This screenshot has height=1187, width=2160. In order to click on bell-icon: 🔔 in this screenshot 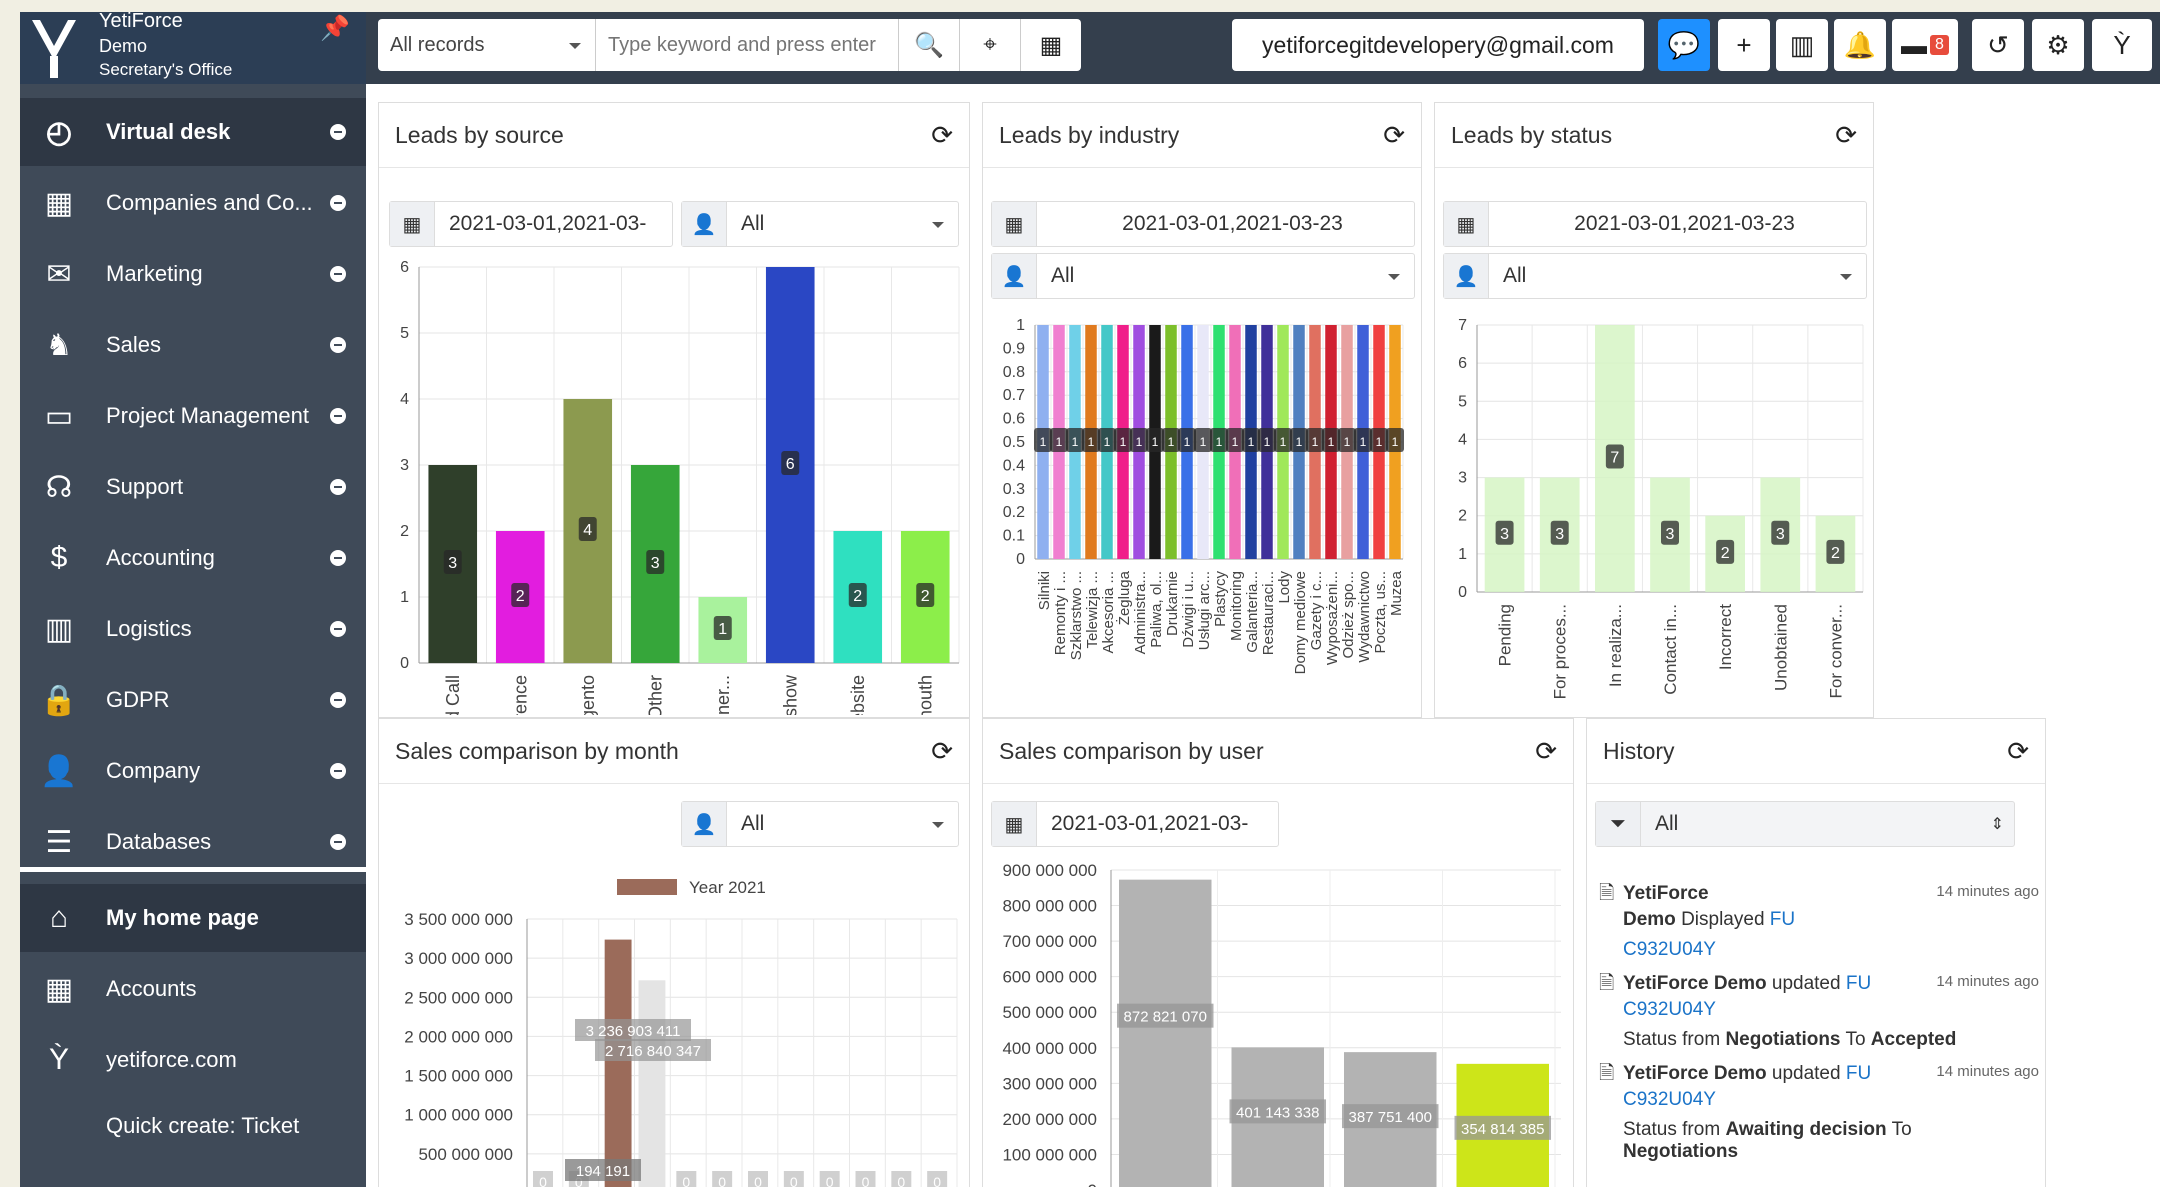, I will do `click(1860, 44)`.